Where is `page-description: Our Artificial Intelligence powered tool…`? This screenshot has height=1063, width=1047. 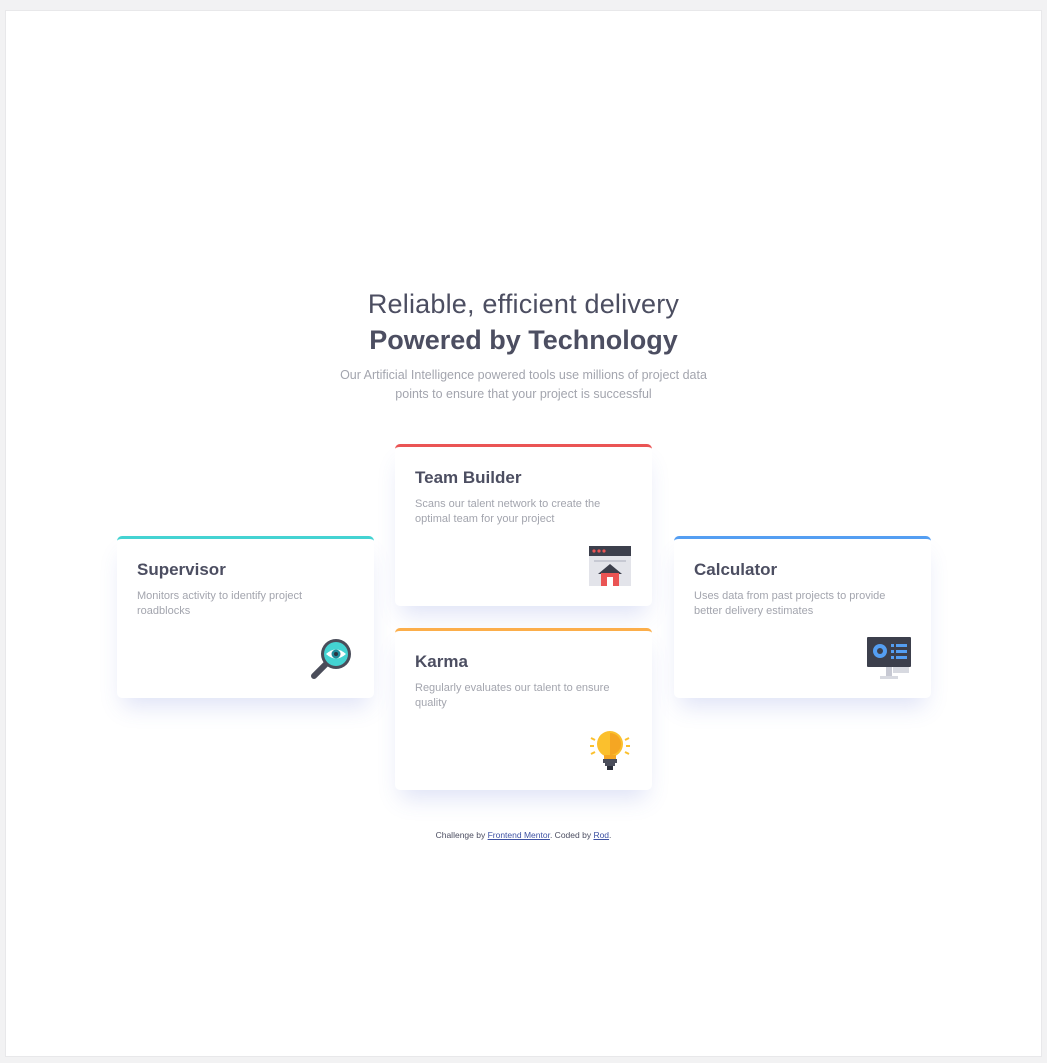 page-description: Our Artificial Intelligence powered tool… is located at coordinates (523, 384).